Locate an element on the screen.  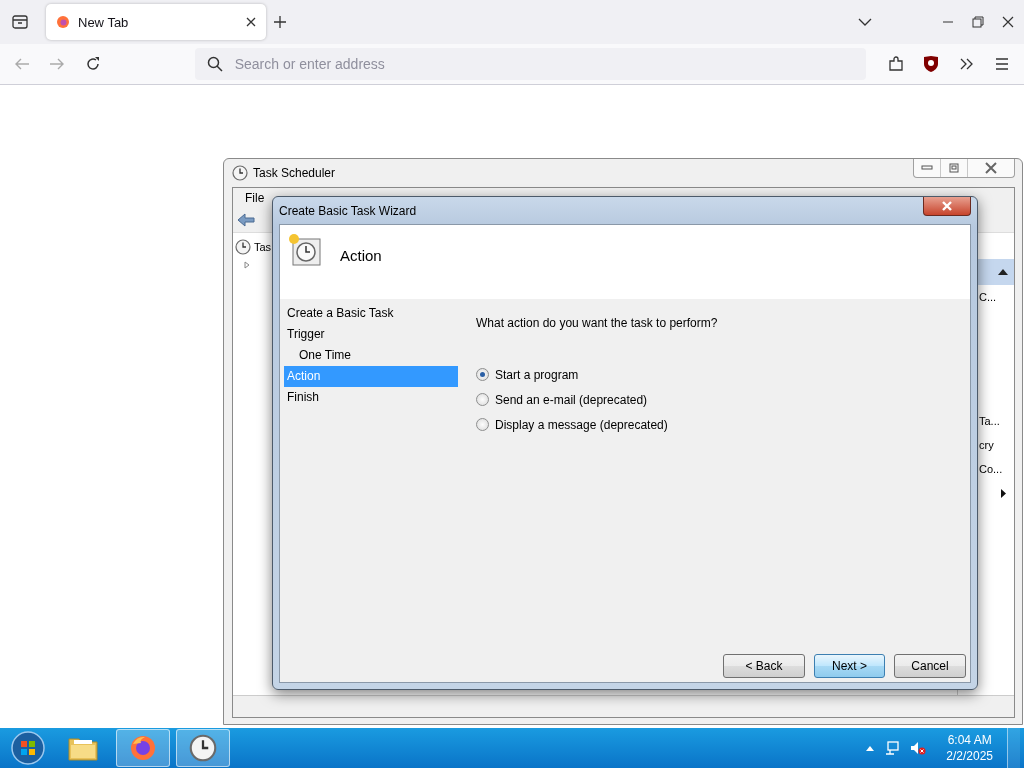
dialog-button: < Back is located at coordinates (764, 666).